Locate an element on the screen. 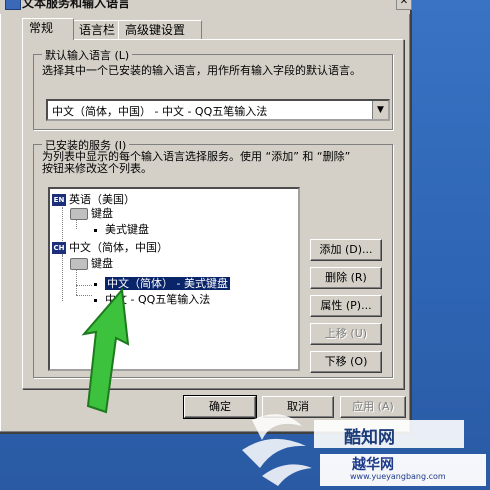 Image resolution: width=490 pixels, height=490 pixels. watermark-site-1: 酷知网 is located at coordinates (369, 438).